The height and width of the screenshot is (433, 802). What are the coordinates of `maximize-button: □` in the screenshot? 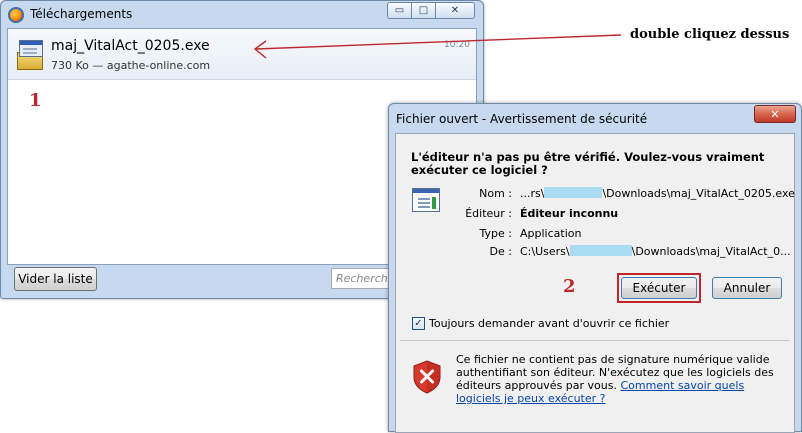 It's located at (423, 10).